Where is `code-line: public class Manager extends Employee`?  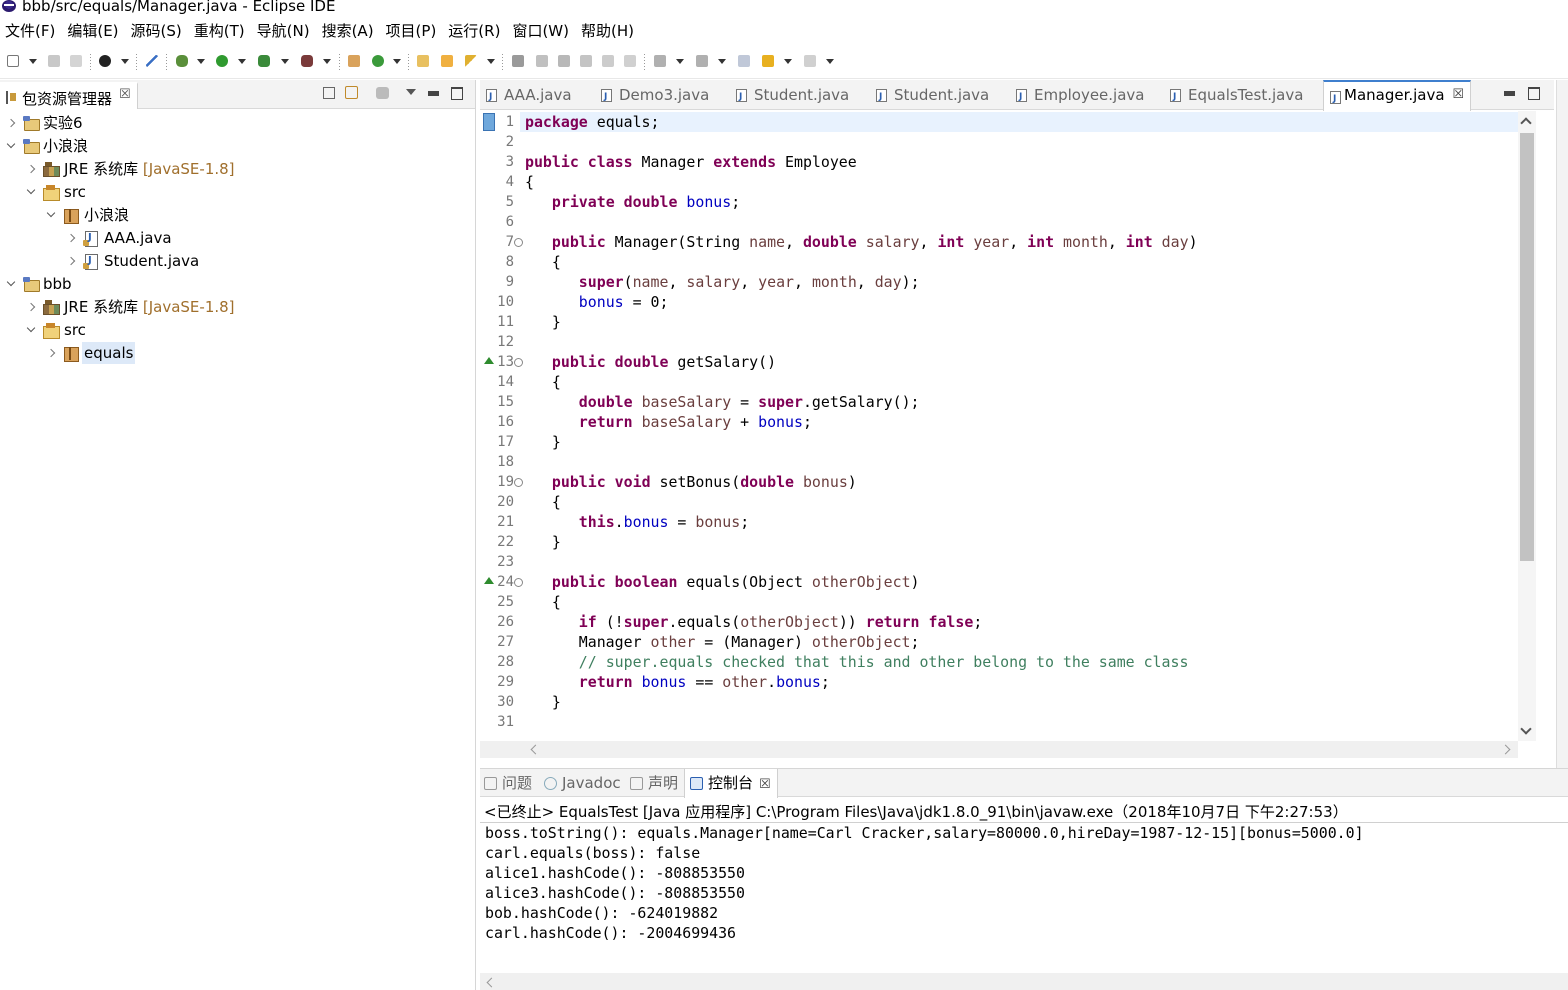 code-line: public class Manager extends Employee is located at coordinates (691, 162).